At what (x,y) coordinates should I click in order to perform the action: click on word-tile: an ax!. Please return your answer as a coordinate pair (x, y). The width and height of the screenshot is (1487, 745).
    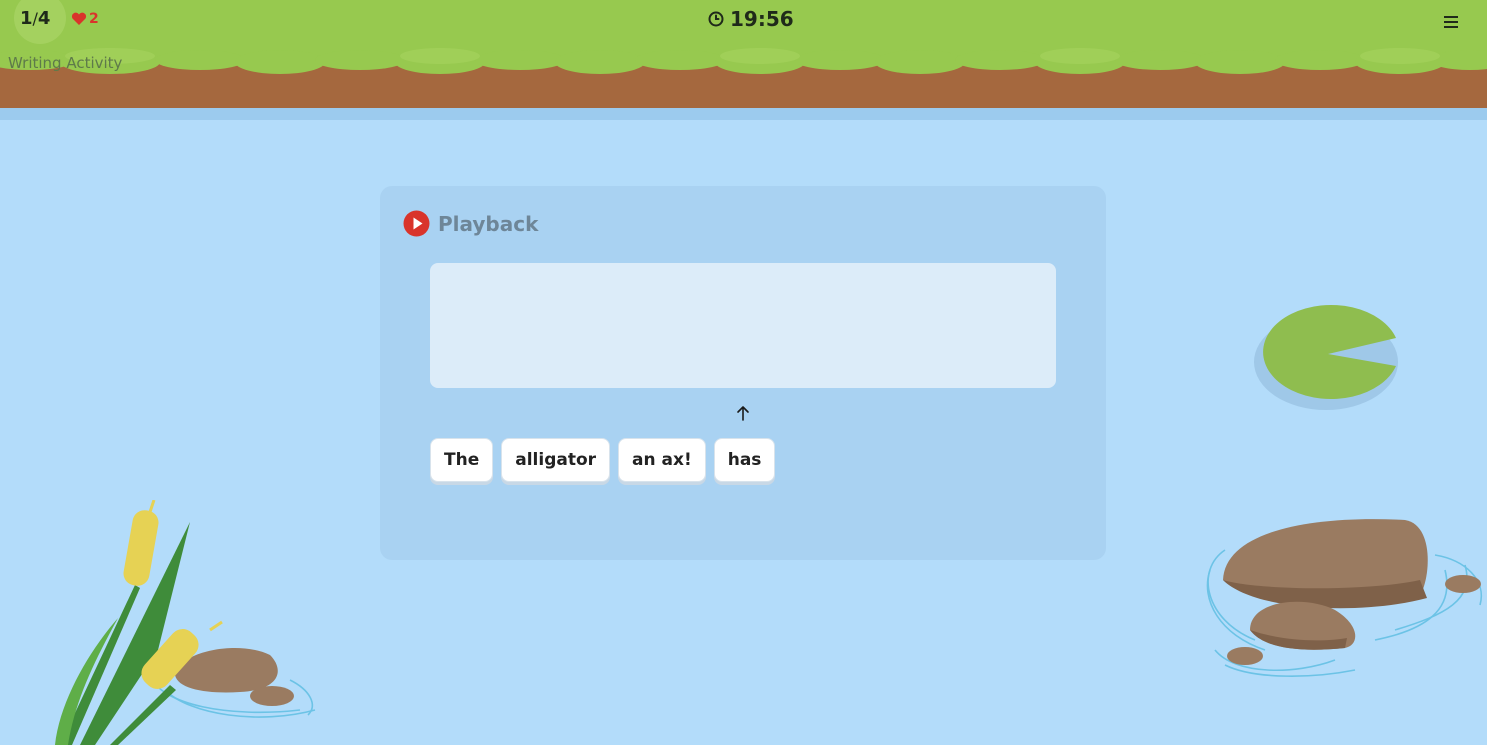
    Looking at the image, I should click on (662, 460).